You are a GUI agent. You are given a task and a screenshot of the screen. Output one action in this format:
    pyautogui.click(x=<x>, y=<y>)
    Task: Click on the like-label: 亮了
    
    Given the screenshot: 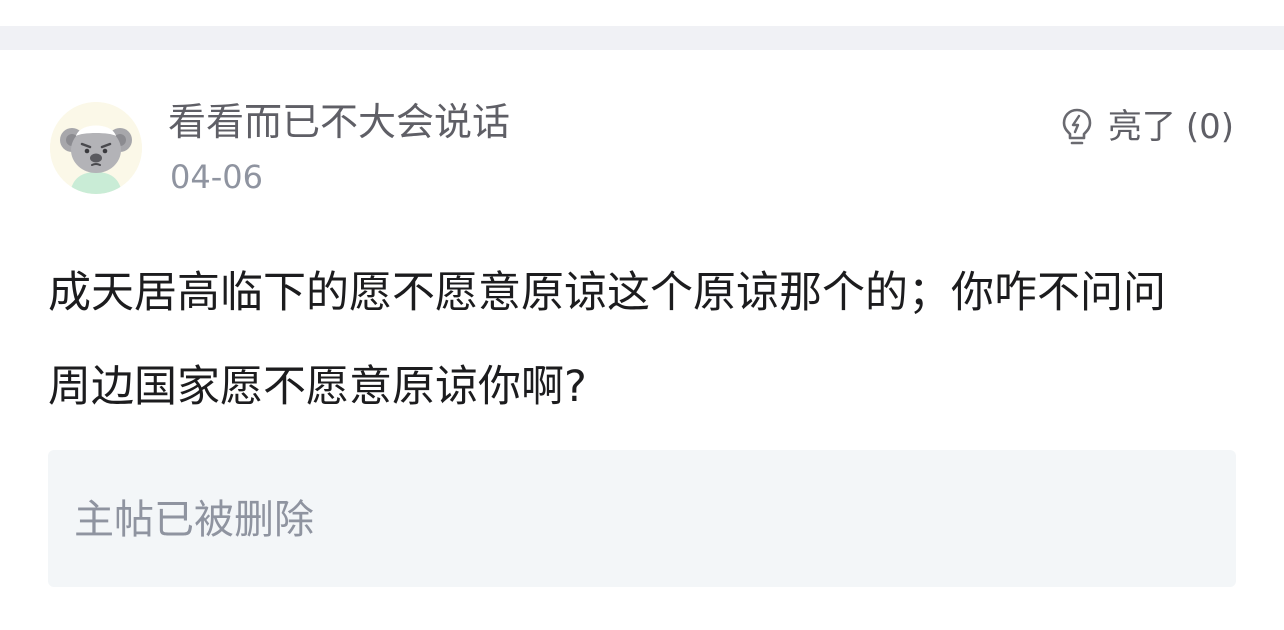 What is the action you would take?
    pyautogui.click(x=1141, y=127)
    